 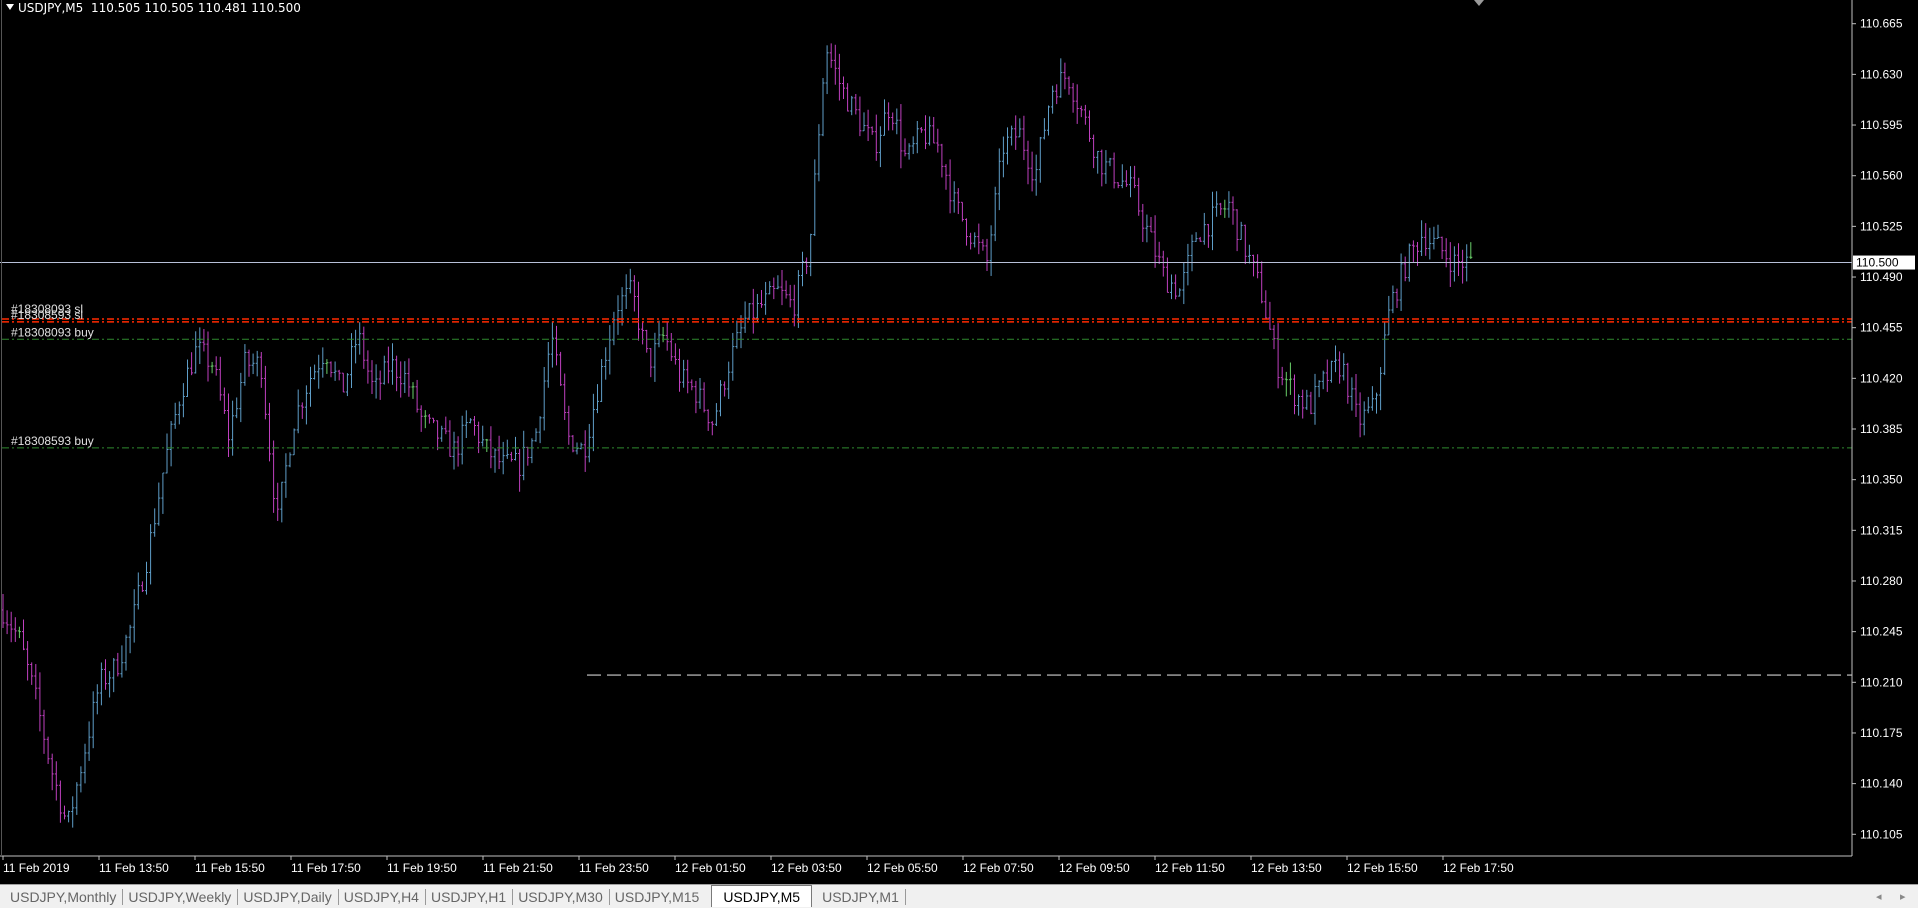 What do you see at coordinates (1382, 868) in the screenshot?
I see `time-label: 12 Feb 15:50` at bounding box center [1382, 868].